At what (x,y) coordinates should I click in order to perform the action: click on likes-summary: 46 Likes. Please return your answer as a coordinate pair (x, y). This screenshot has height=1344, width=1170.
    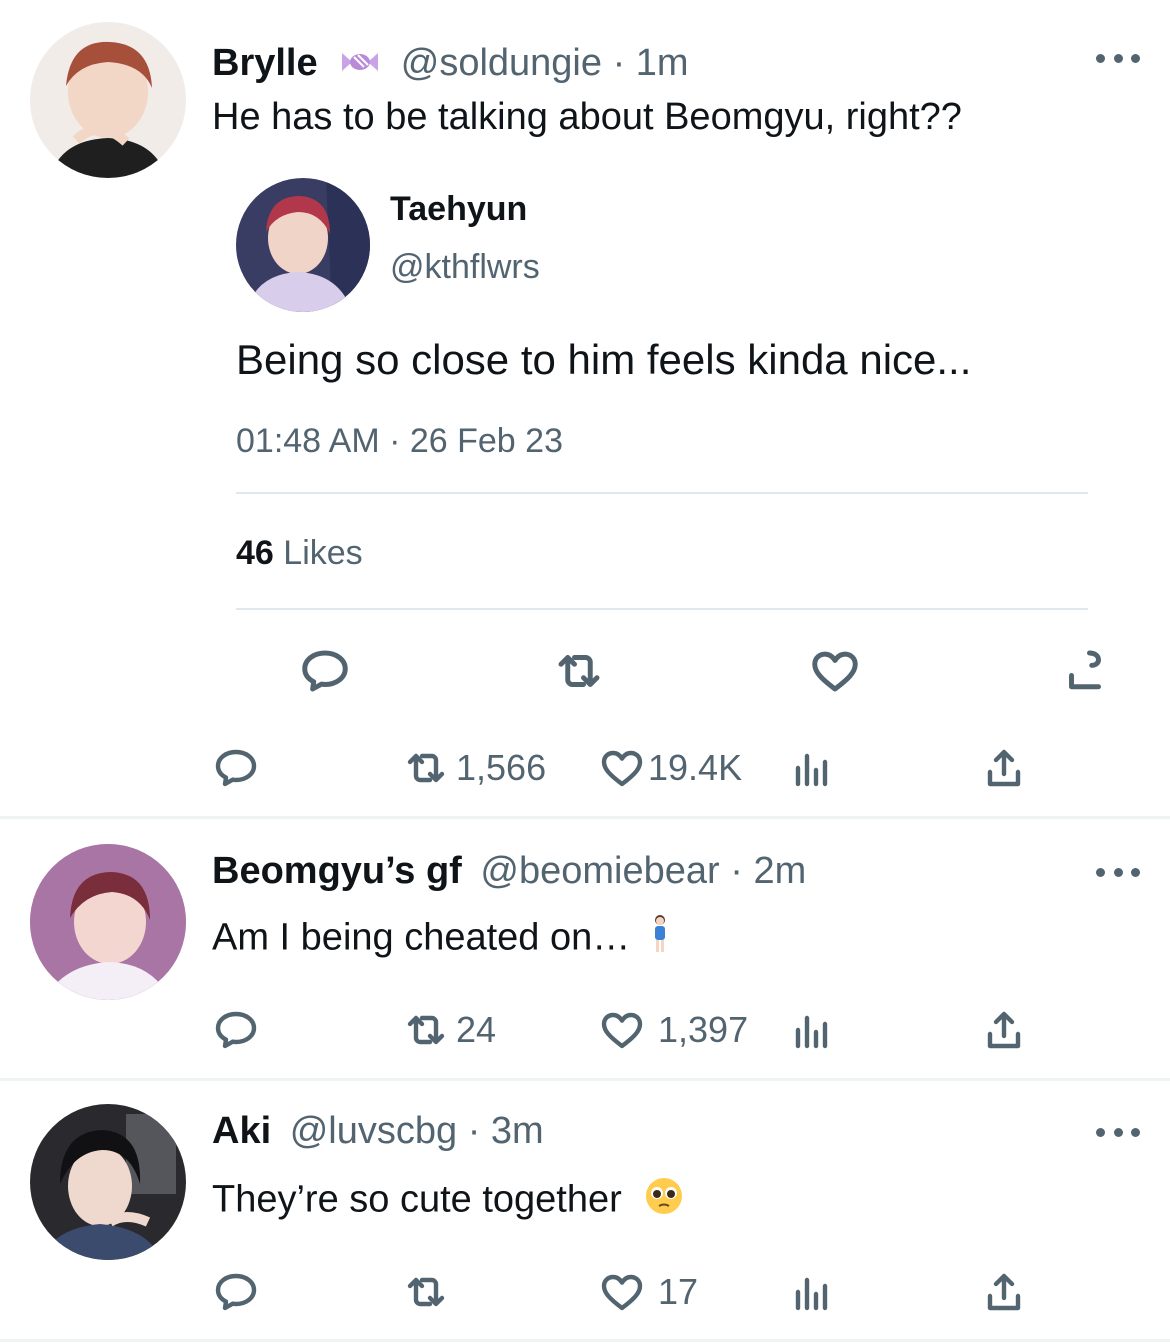
    Looking at the image, I should click on (299, 553).